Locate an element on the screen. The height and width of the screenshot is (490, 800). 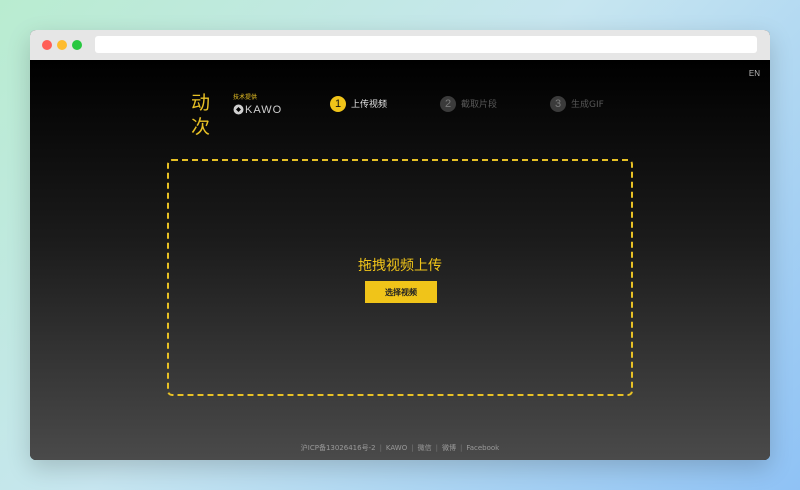
language-switch: EN is located at coordinates (754, 73).